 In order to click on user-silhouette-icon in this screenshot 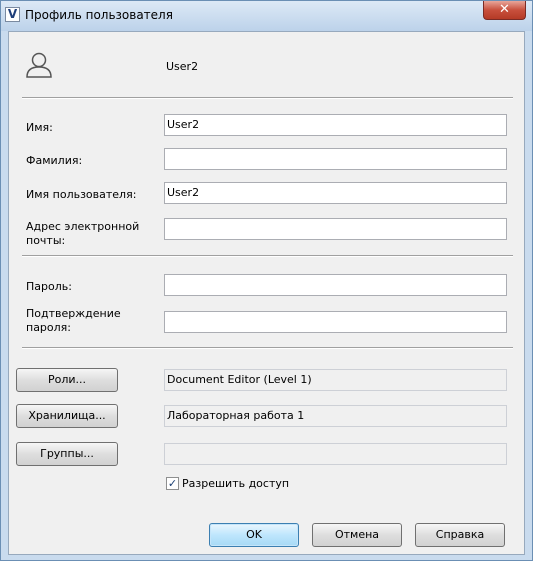, I will do `click(39, 65)`.